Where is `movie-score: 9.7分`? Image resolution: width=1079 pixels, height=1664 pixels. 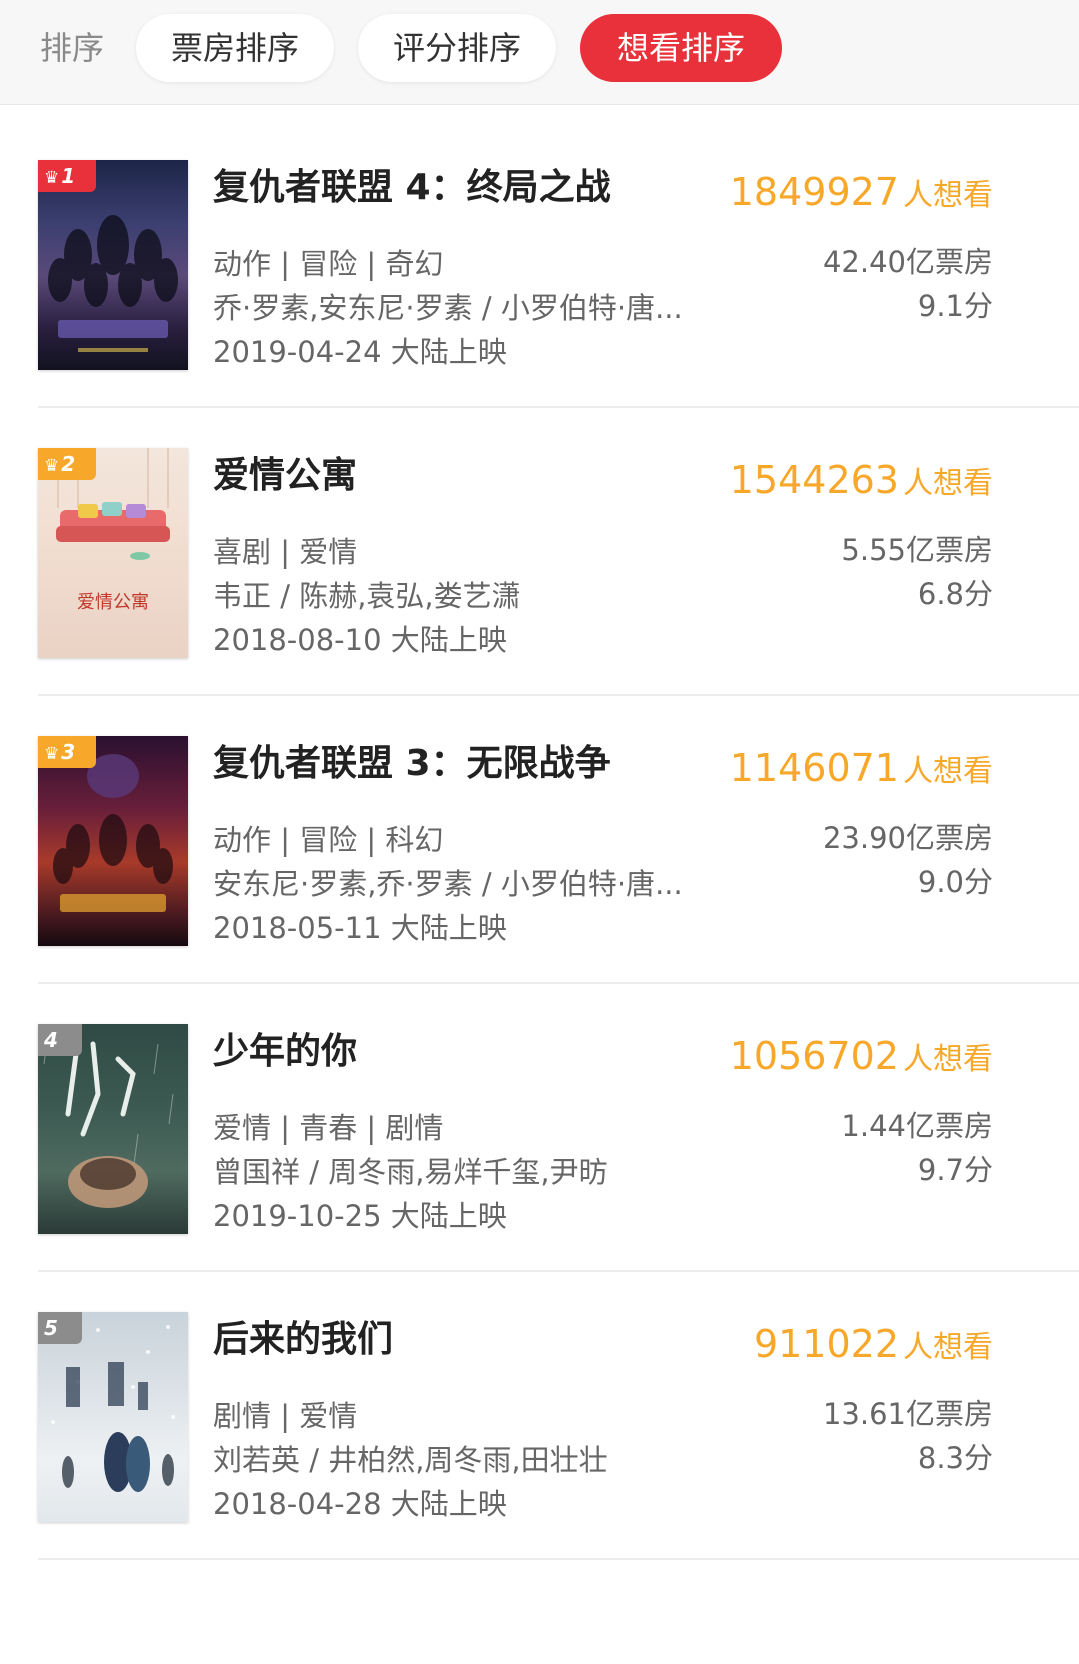 movie-score: 9.7分 is located at coordinates (955, 1170).